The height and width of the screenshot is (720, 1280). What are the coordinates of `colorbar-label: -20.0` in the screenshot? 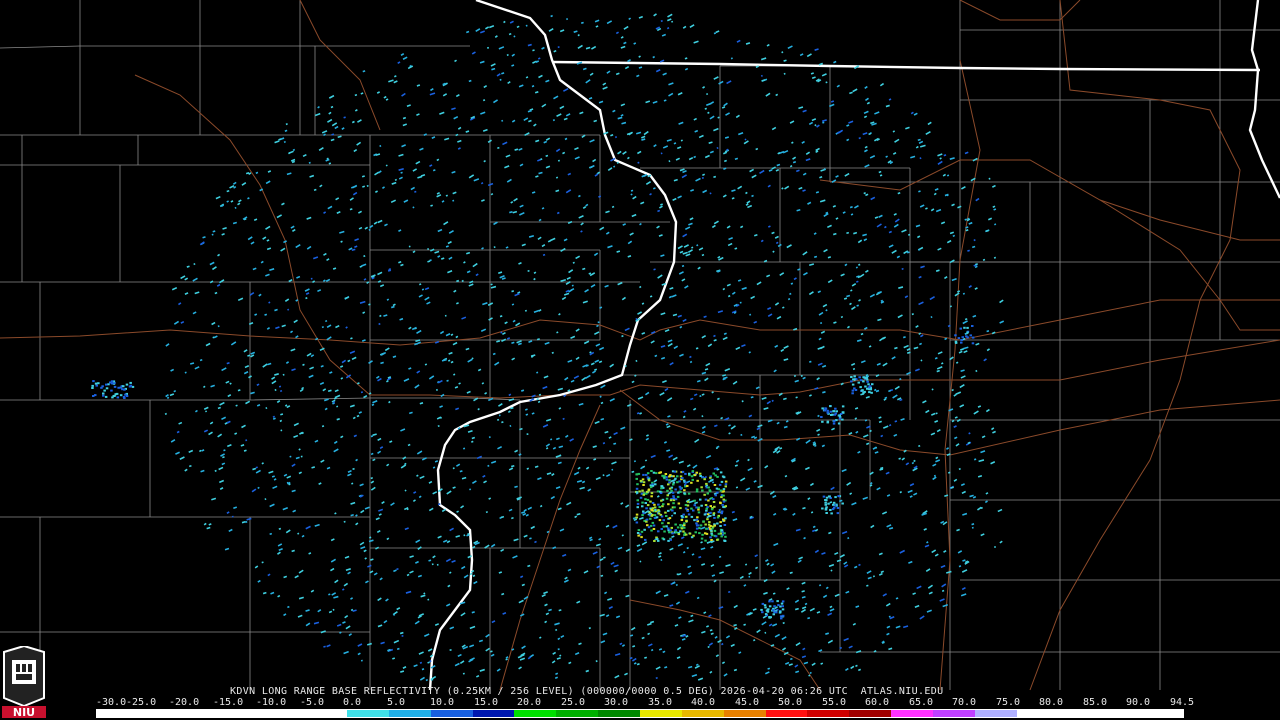 It's located at (184, 702).